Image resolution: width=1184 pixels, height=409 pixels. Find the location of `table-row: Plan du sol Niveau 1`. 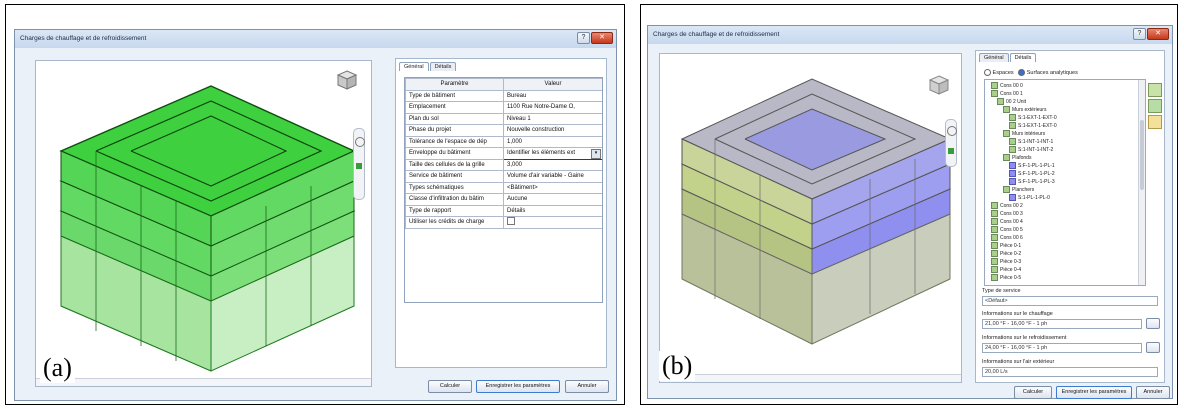

table-row: Plan du sol Niveau 1 is located at coordinates (503, 118).